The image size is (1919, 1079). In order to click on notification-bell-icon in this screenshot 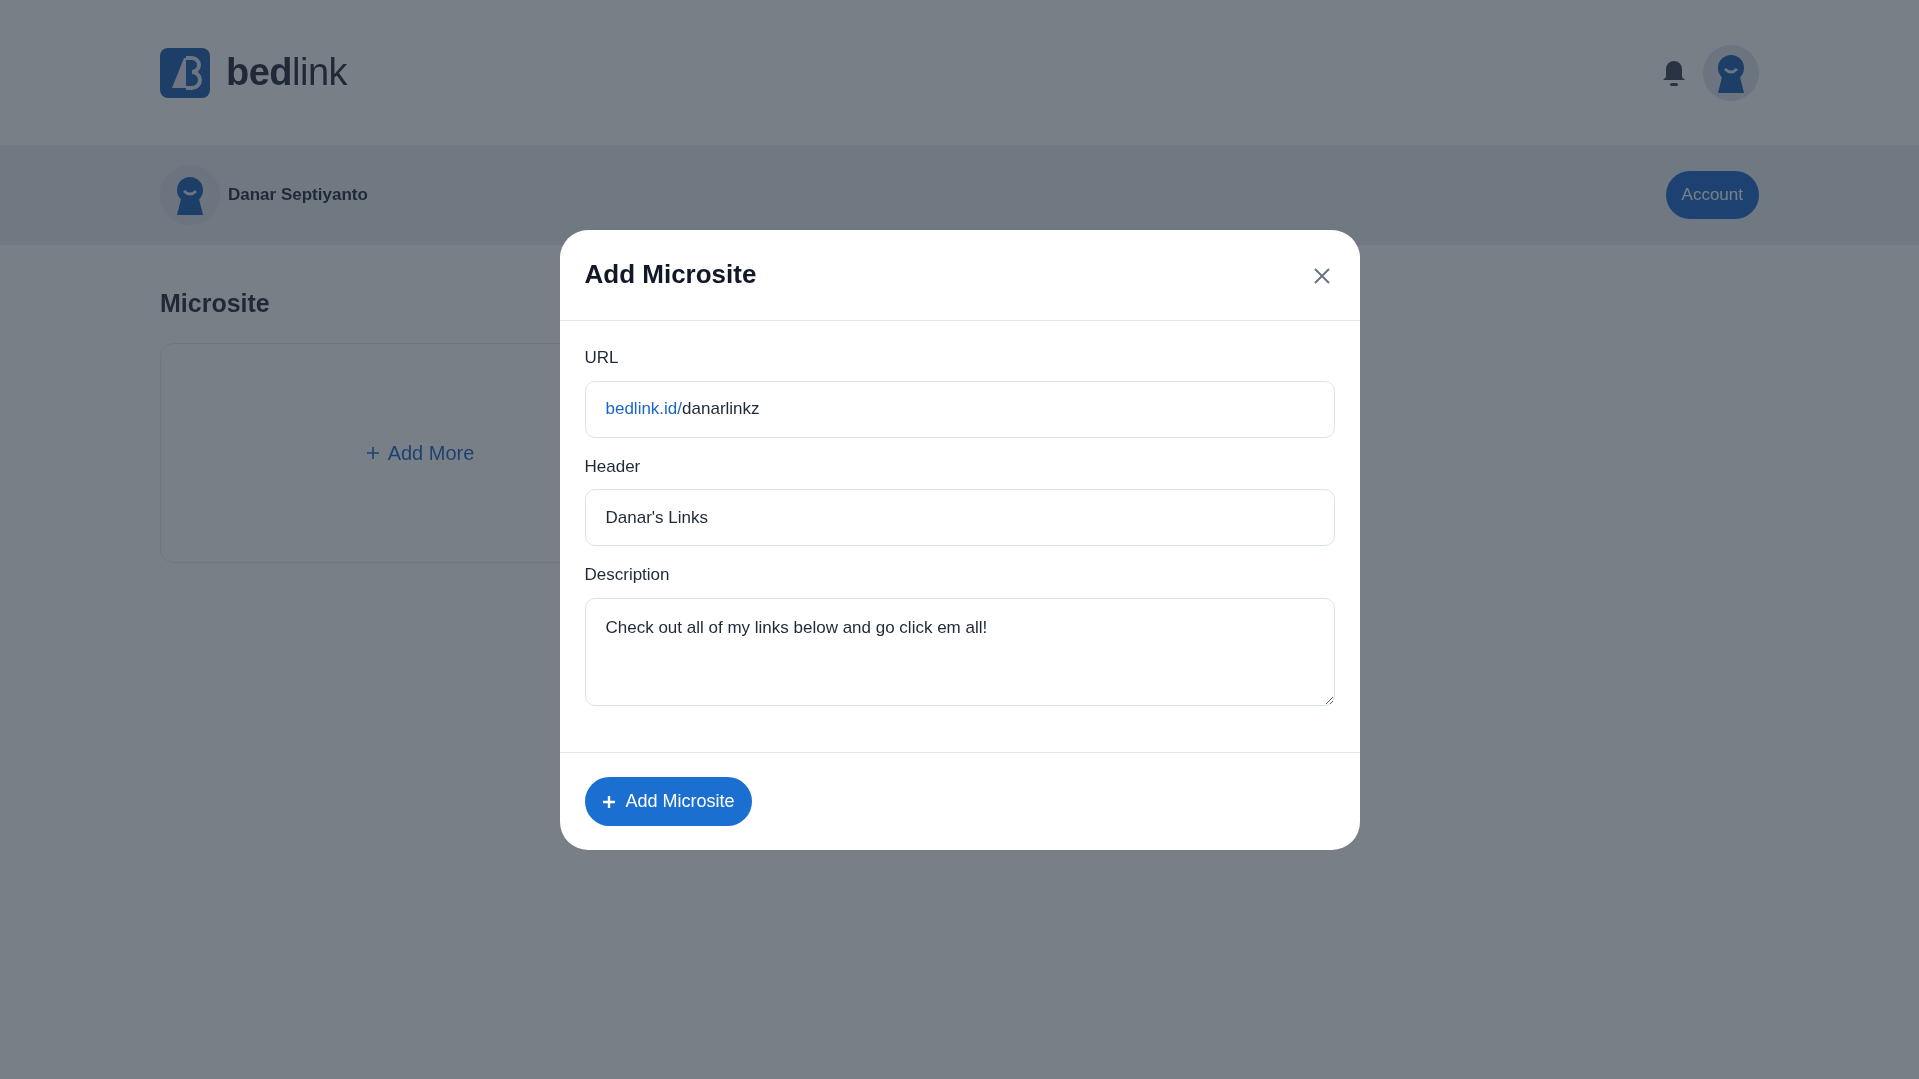, I will do `click(1674, 72)`.